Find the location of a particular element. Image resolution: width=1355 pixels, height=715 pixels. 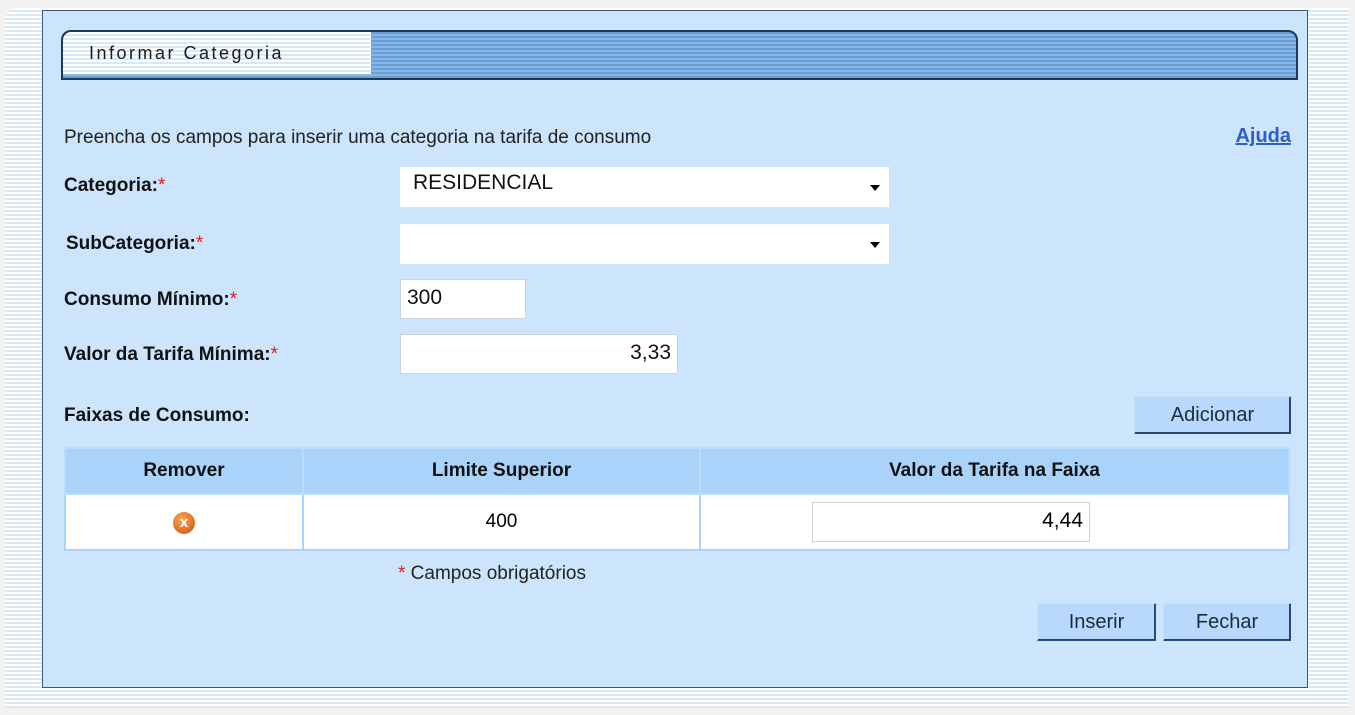

required-fields-text: Campos obrigatórios is located at coordinates (495, 573).